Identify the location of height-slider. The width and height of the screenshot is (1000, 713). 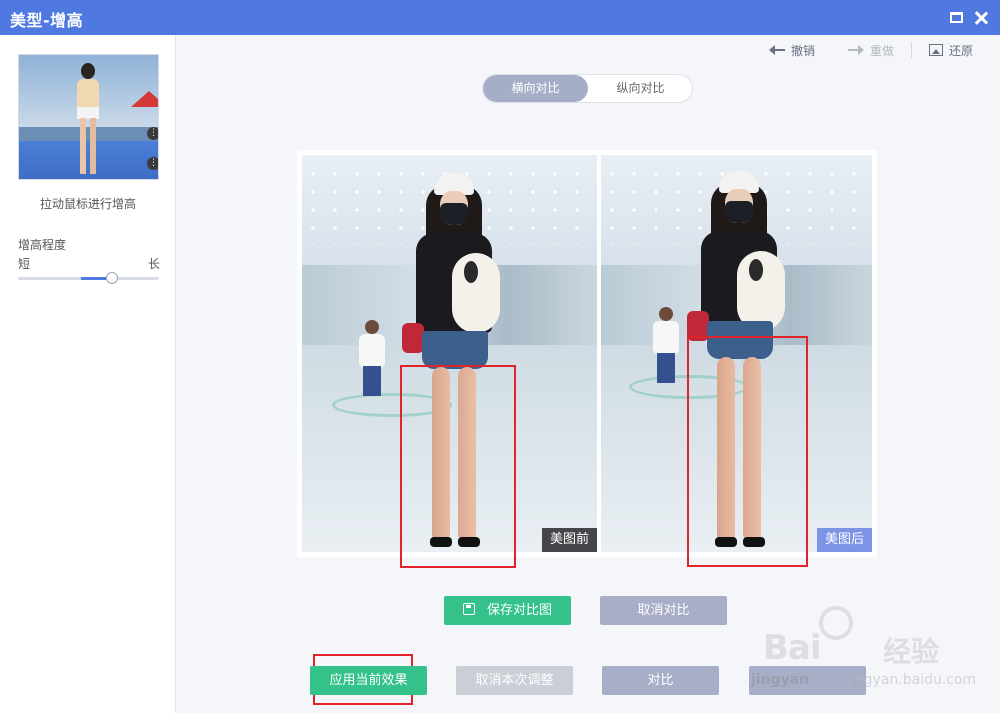
(88, 278).